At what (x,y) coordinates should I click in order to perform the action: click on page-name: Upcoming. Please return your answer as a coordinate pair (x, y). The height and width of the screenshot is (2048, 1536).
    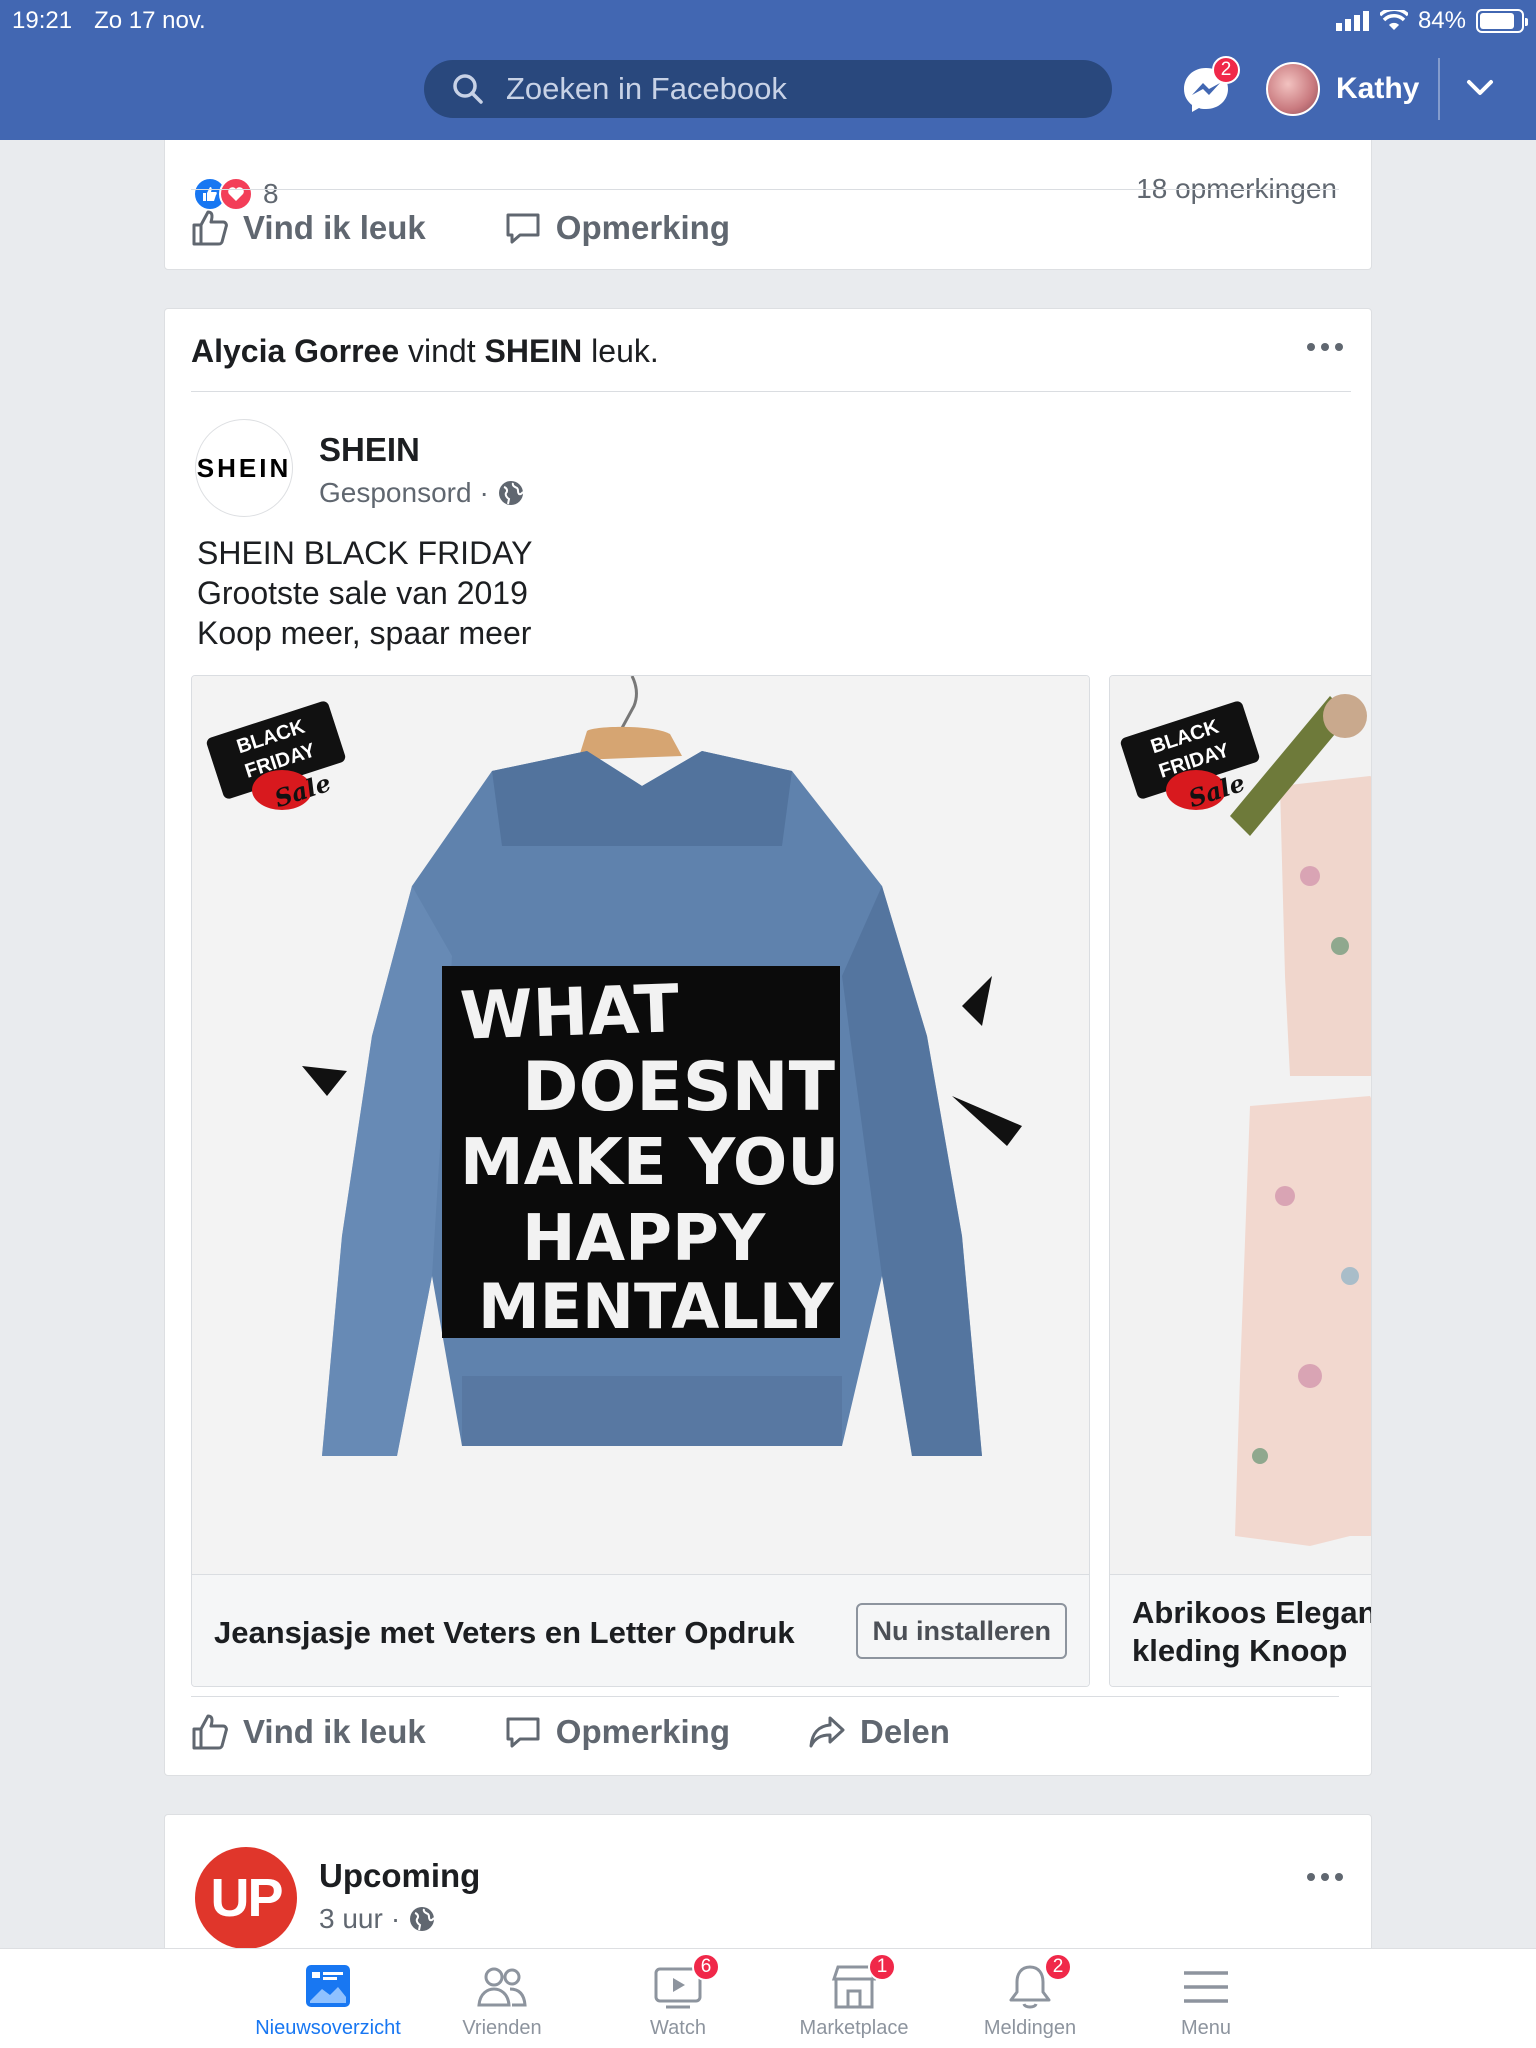
    Looking at the image, I should click on (399, 1876).